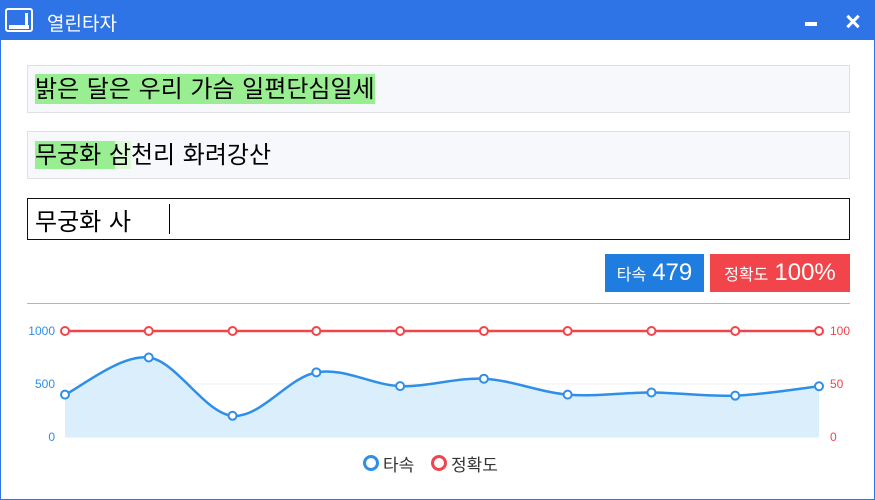  What do you see at coordinates (840, 331) in the screenshot?
I see `y-right-tick-label: 100` at bounding box center [840, 331].